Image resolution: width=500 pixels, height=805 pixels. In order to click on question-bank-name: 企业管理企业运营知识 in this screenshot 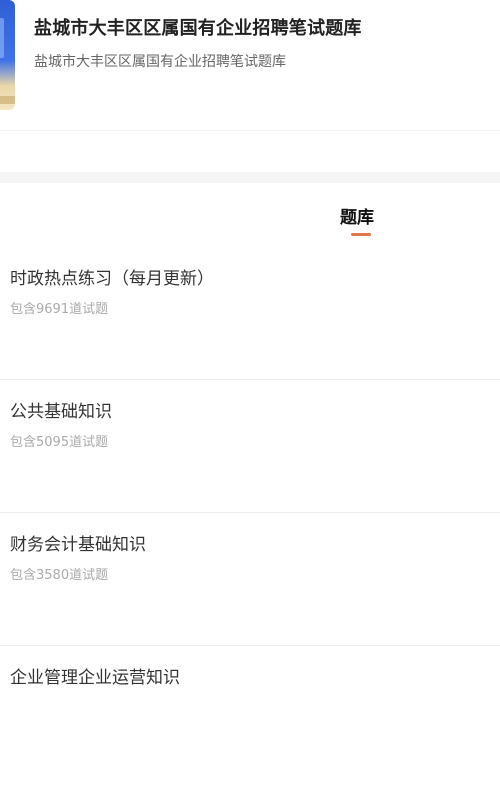, I will do `click(95, 678)`.